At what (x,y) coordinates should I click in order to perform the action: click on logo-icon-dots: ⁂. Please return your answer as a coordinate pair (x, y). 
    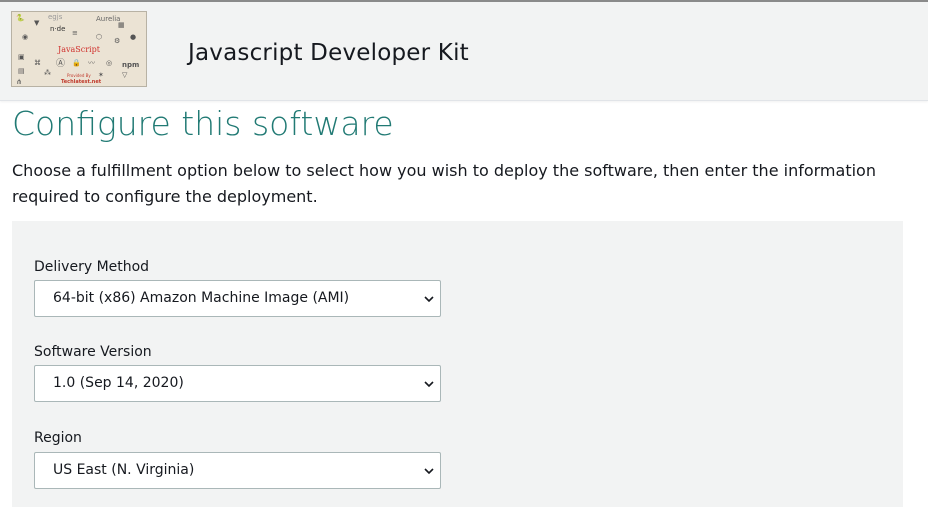
    Looking at the image, I should click on (47, 73).